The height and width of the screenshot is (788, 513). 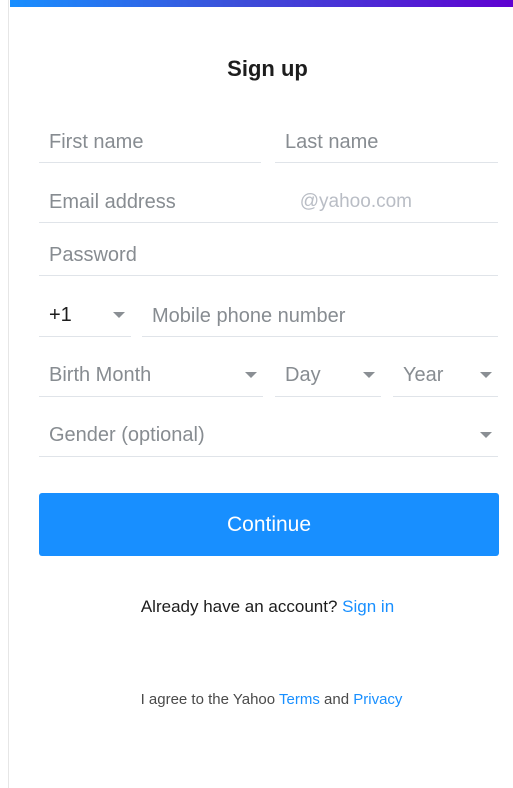 I want to click on first-name-field, so click(x=150, y=141).